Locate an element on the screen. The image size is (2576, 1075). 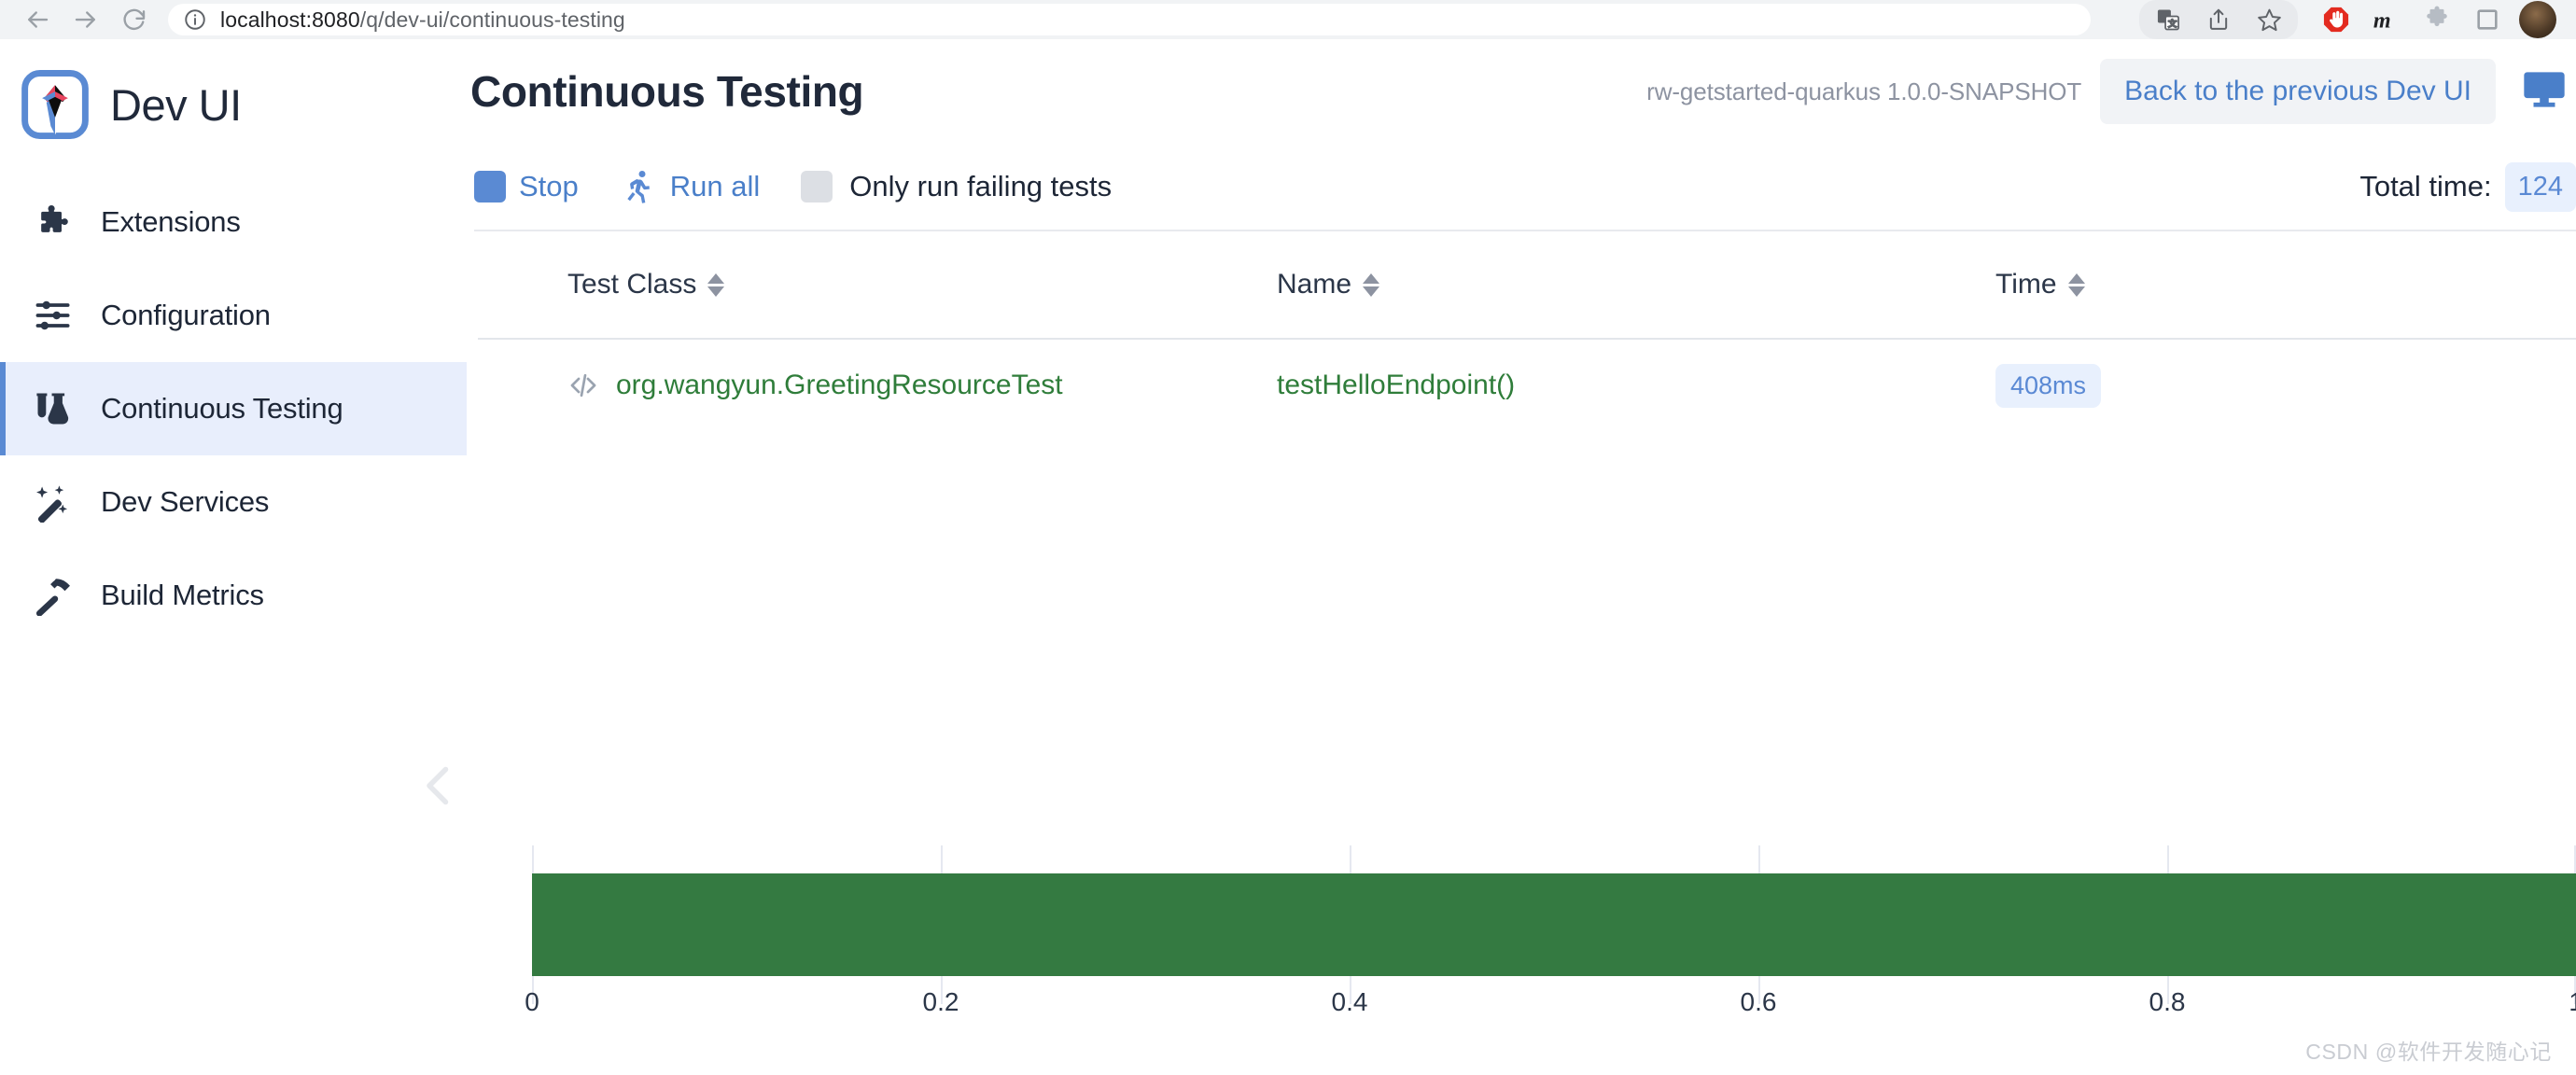
table-header-row: Test Class Name Time is located at coordinates (1527, 286).